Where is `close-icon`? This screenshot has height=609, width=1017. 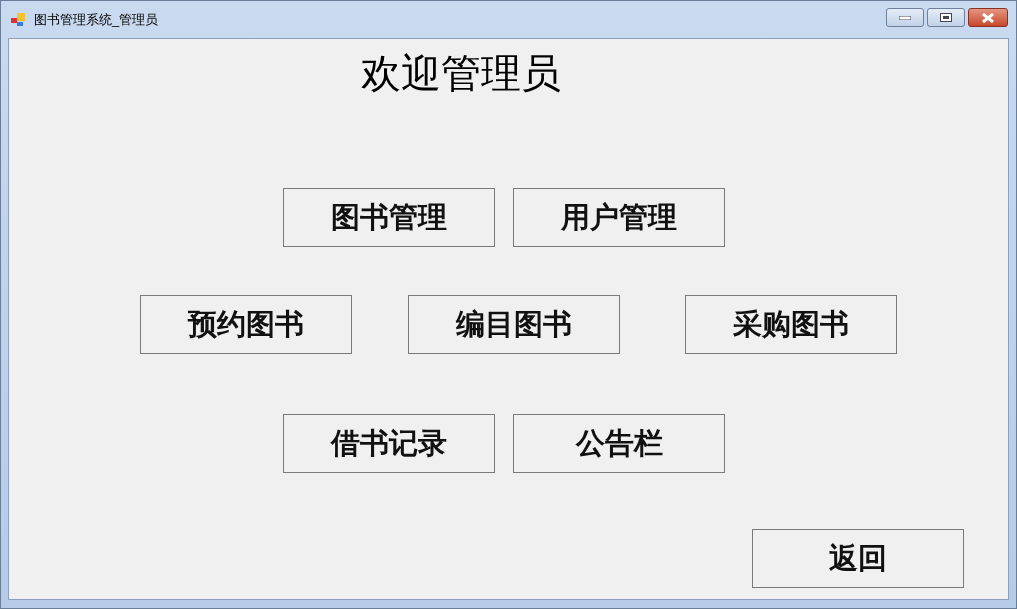 close-icon is located at coordinates (988, 17).